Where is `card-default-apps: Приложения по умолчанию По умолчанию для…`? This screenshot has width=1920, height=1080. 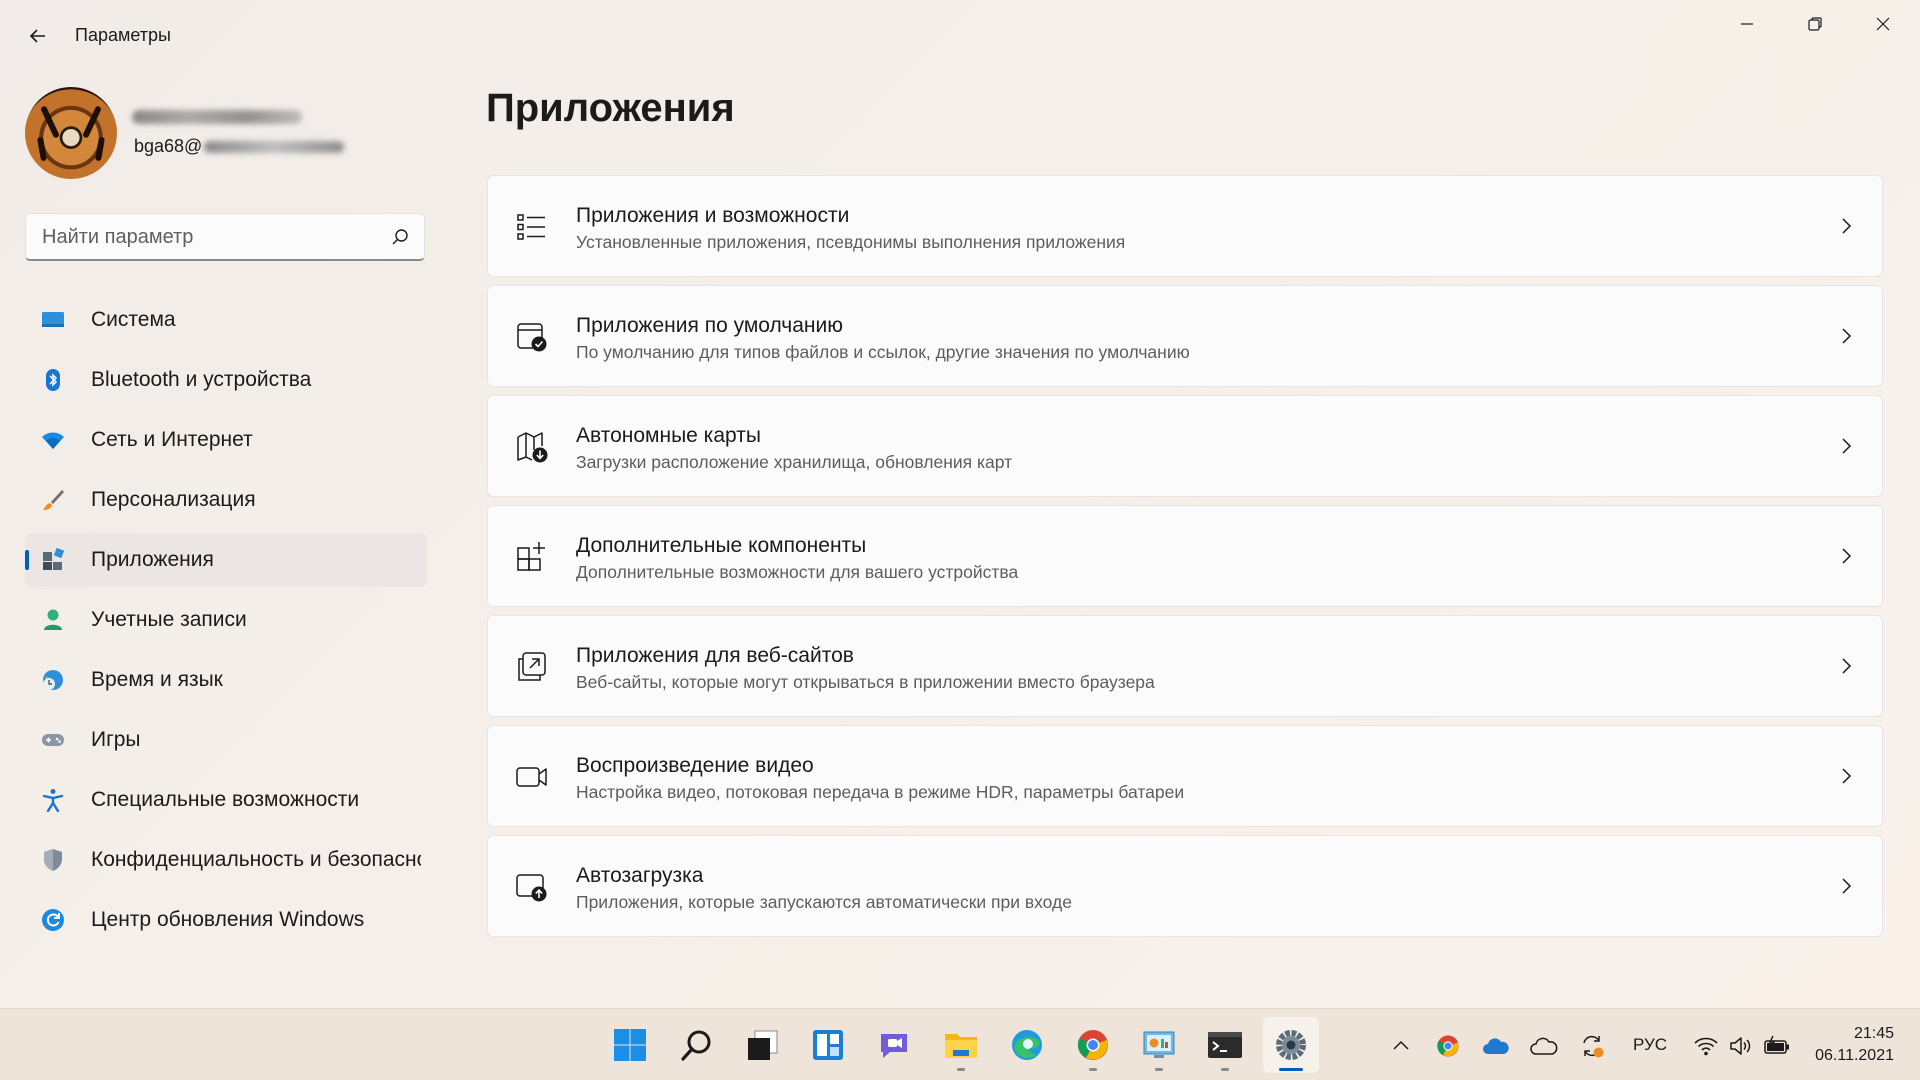
card-default-apps: Приложения по умолчанию По умолчанию для… is located at coordinates (1185, 336).